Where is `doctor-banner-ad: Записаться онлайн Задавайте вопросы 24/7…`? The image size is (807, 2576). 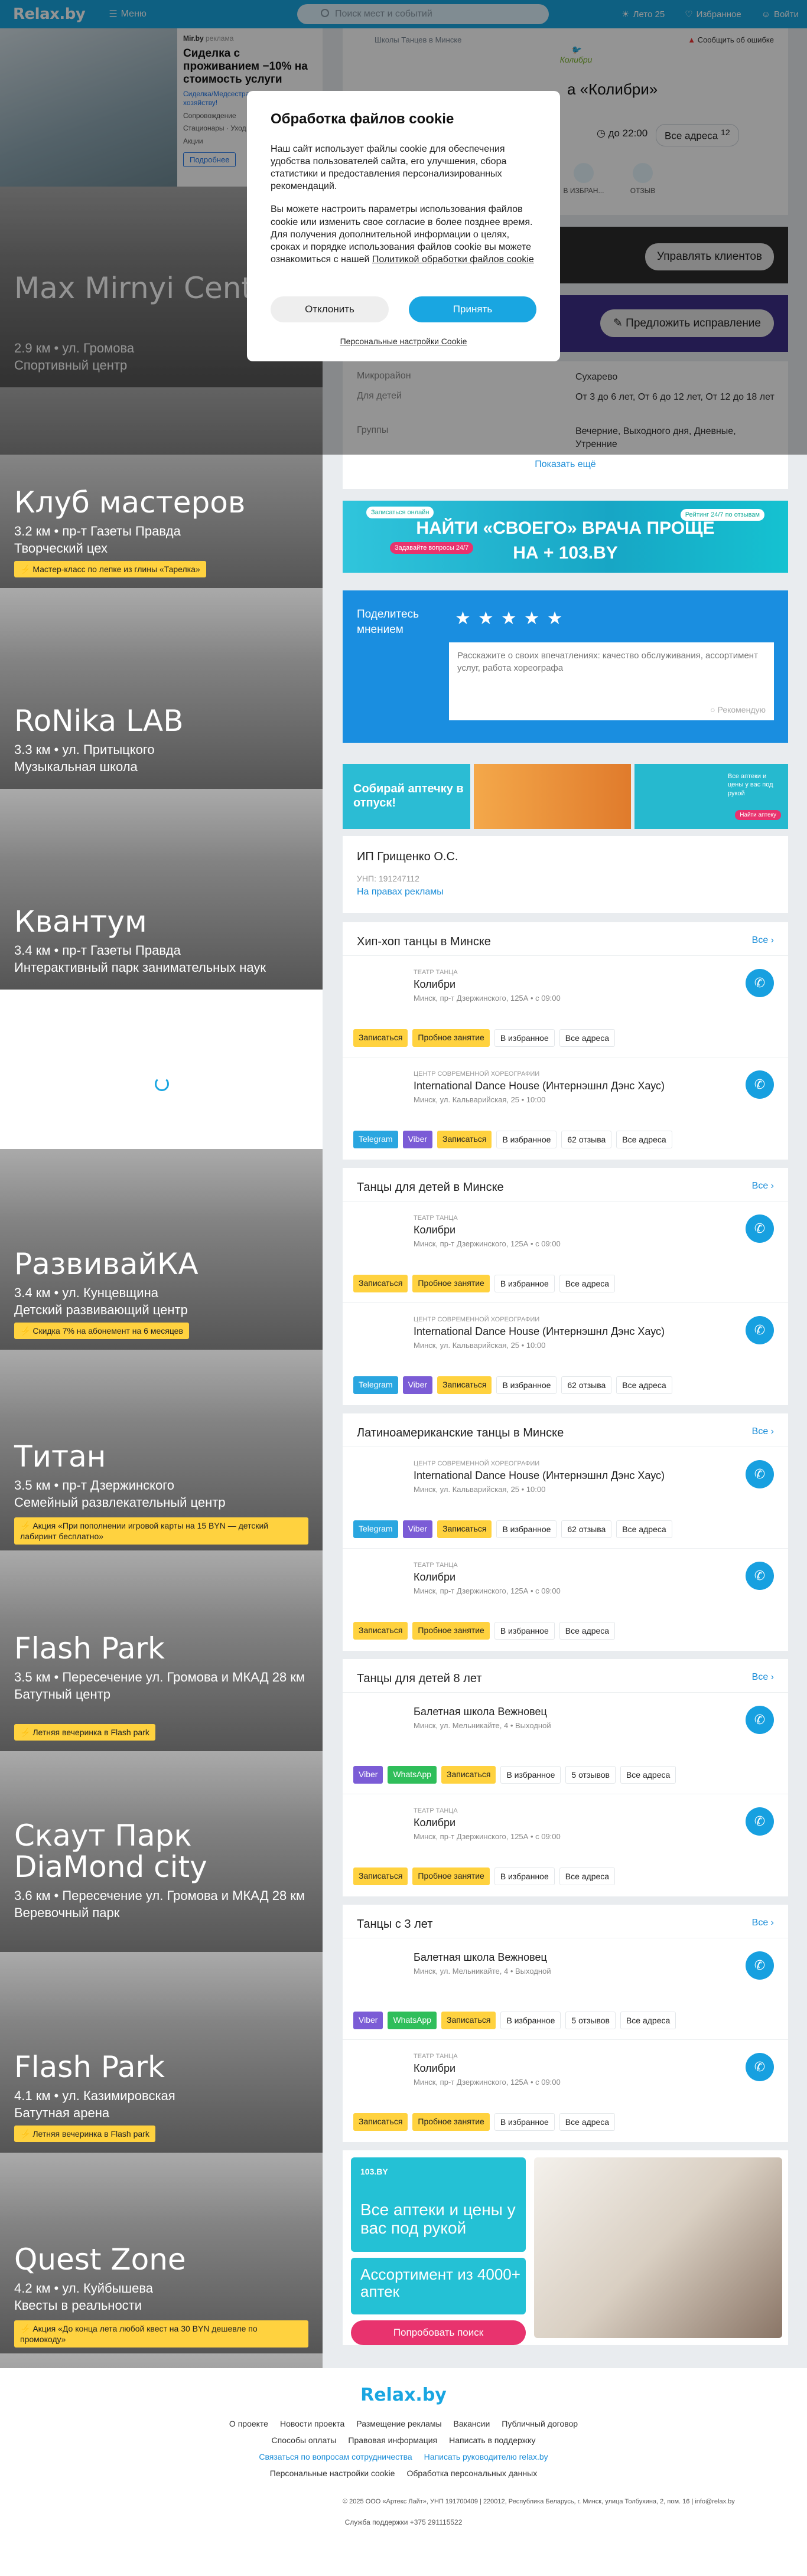
doctor-banner-ad: Записаться онлайн Задавайте вопросы 24/7… is located at coordinates (565, 537).